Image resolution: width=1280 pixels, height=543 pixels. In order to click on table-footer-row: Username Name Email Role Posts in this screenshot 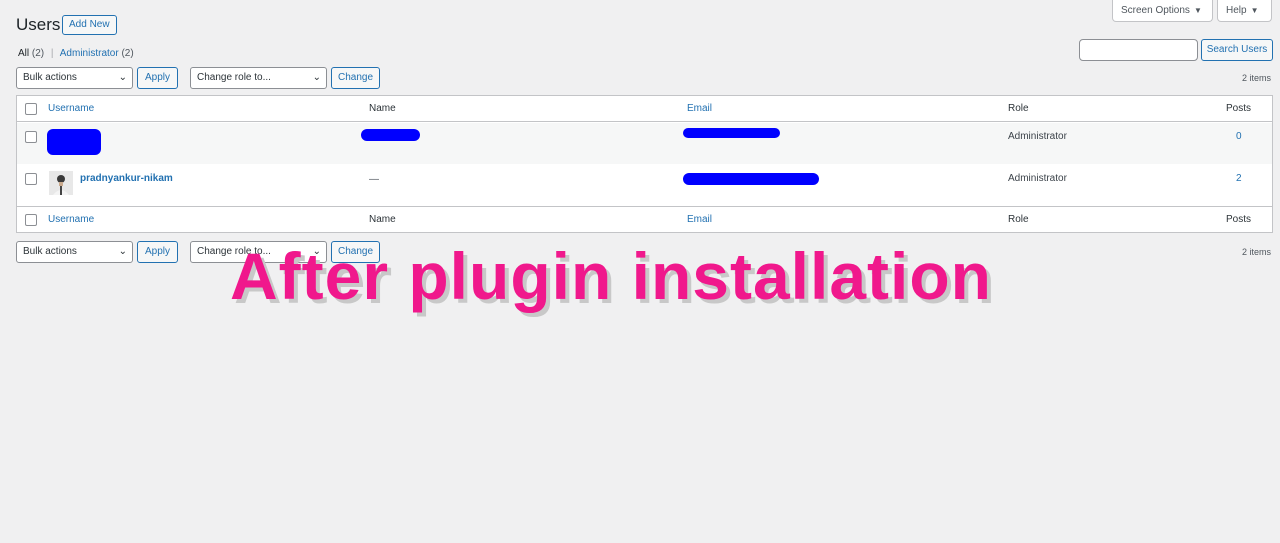, I will do `click(644, 219)`.